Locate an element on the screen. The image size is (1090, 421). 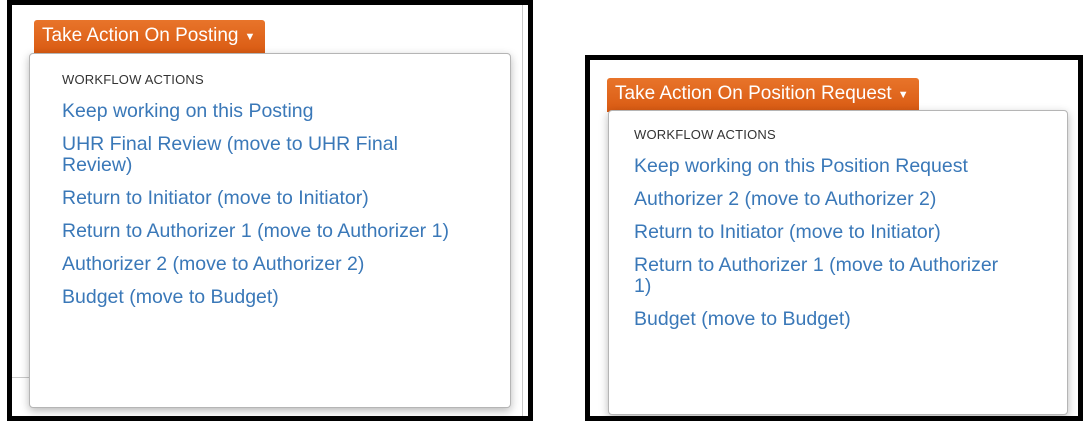
take-action-on-posting-button: Take Action On Posting ▼ is located at coordinates (150, 37).